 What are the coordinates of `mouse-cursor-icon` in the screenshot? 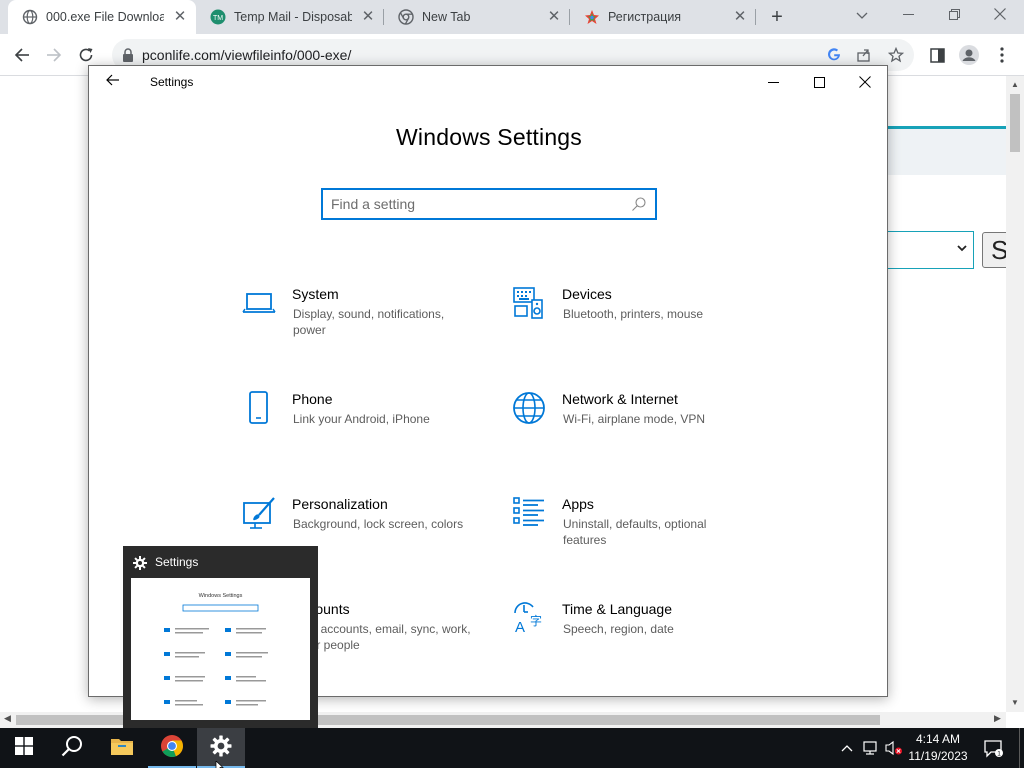 It's located at (220, 763).